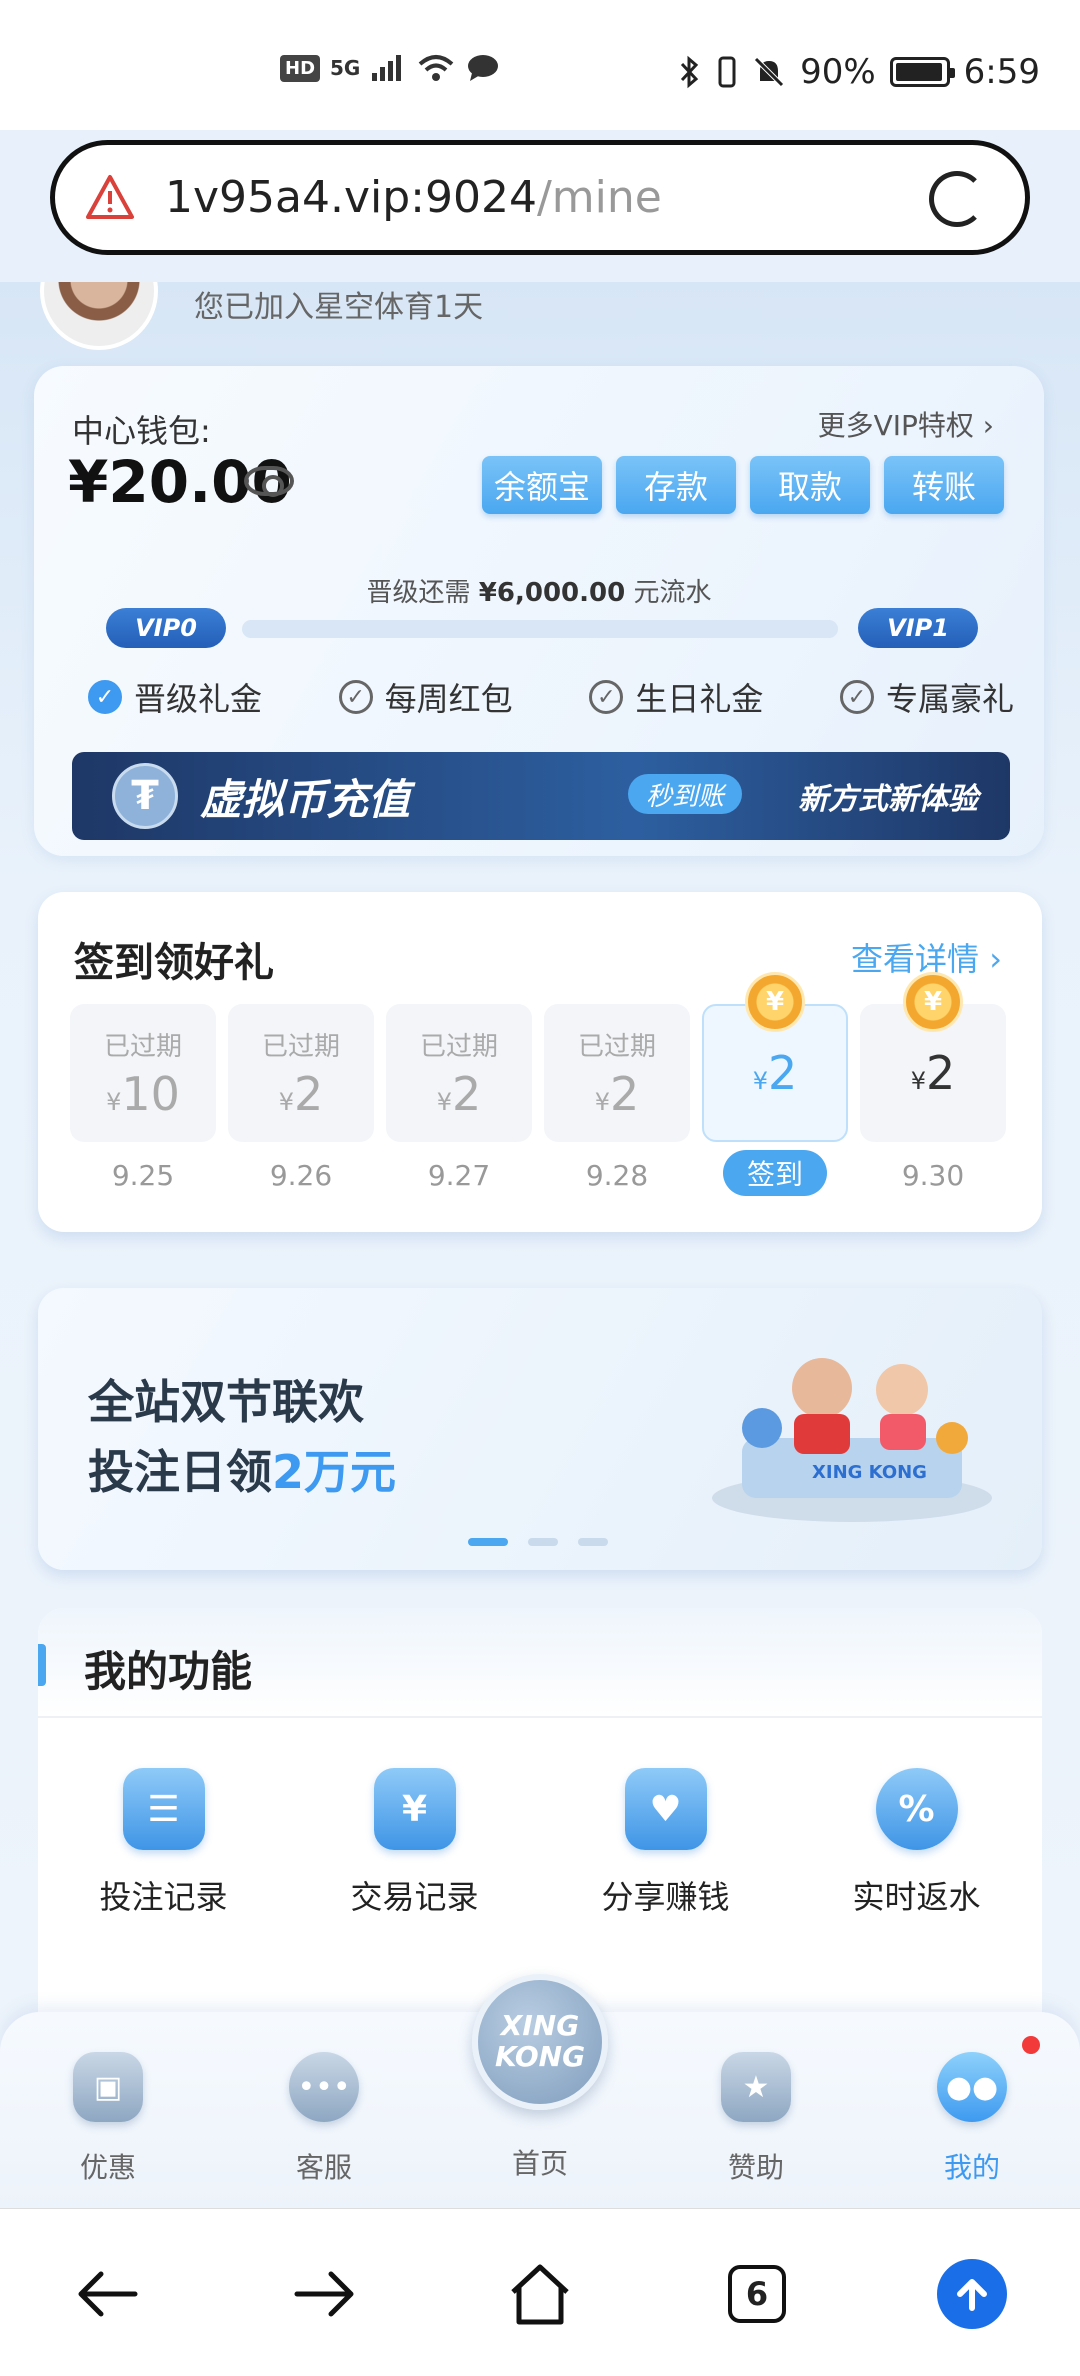 This screenshot has height=2376, width=1080. I want to click on tab-label: 我的, so click(971, 2167).